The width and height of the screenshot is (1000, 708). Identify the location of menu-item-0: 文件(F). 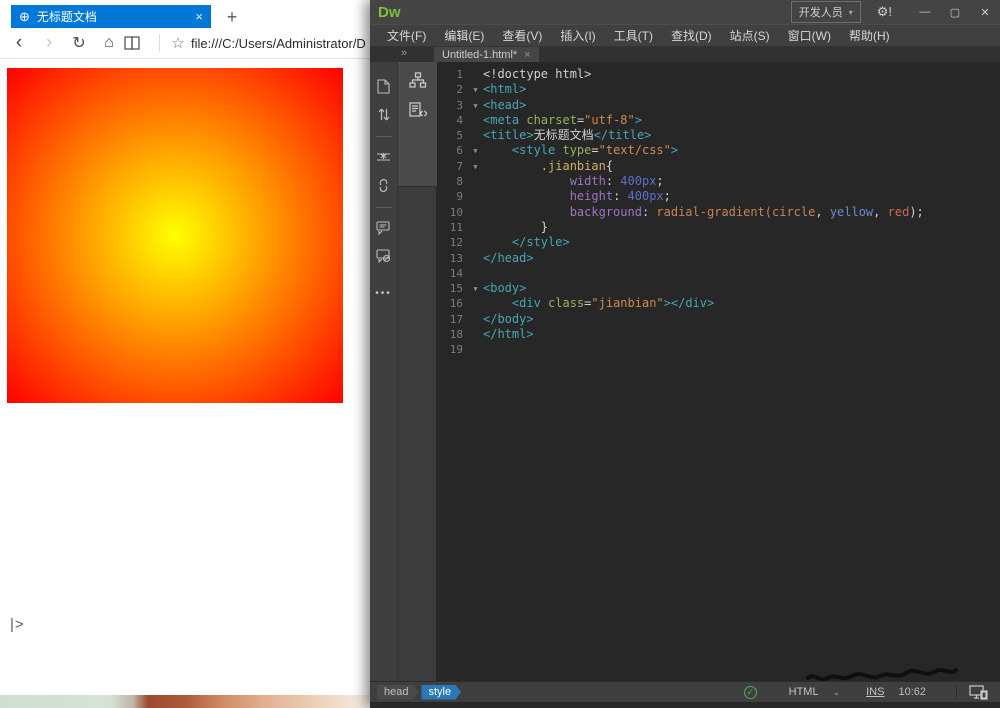
(406, 35).